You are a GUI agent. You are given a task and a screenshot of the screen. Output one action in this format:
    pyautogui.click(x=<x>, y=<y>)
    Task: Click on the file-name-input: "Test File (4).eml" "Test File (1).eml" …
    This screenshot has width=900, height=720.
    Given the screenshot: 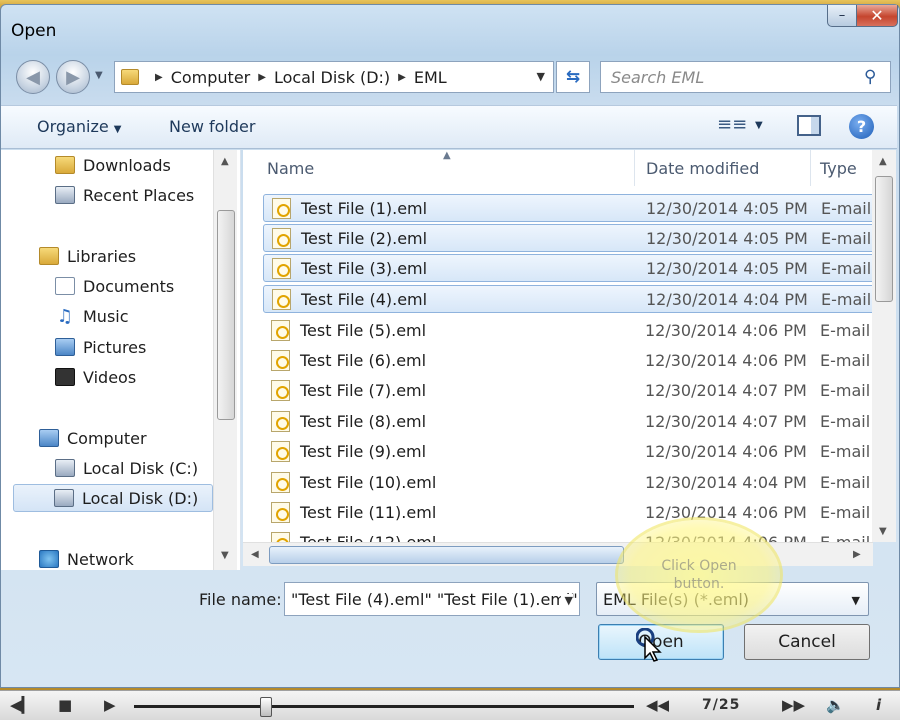 What is the action you would take?
    pyautogui.click(x=432, y=599)
    